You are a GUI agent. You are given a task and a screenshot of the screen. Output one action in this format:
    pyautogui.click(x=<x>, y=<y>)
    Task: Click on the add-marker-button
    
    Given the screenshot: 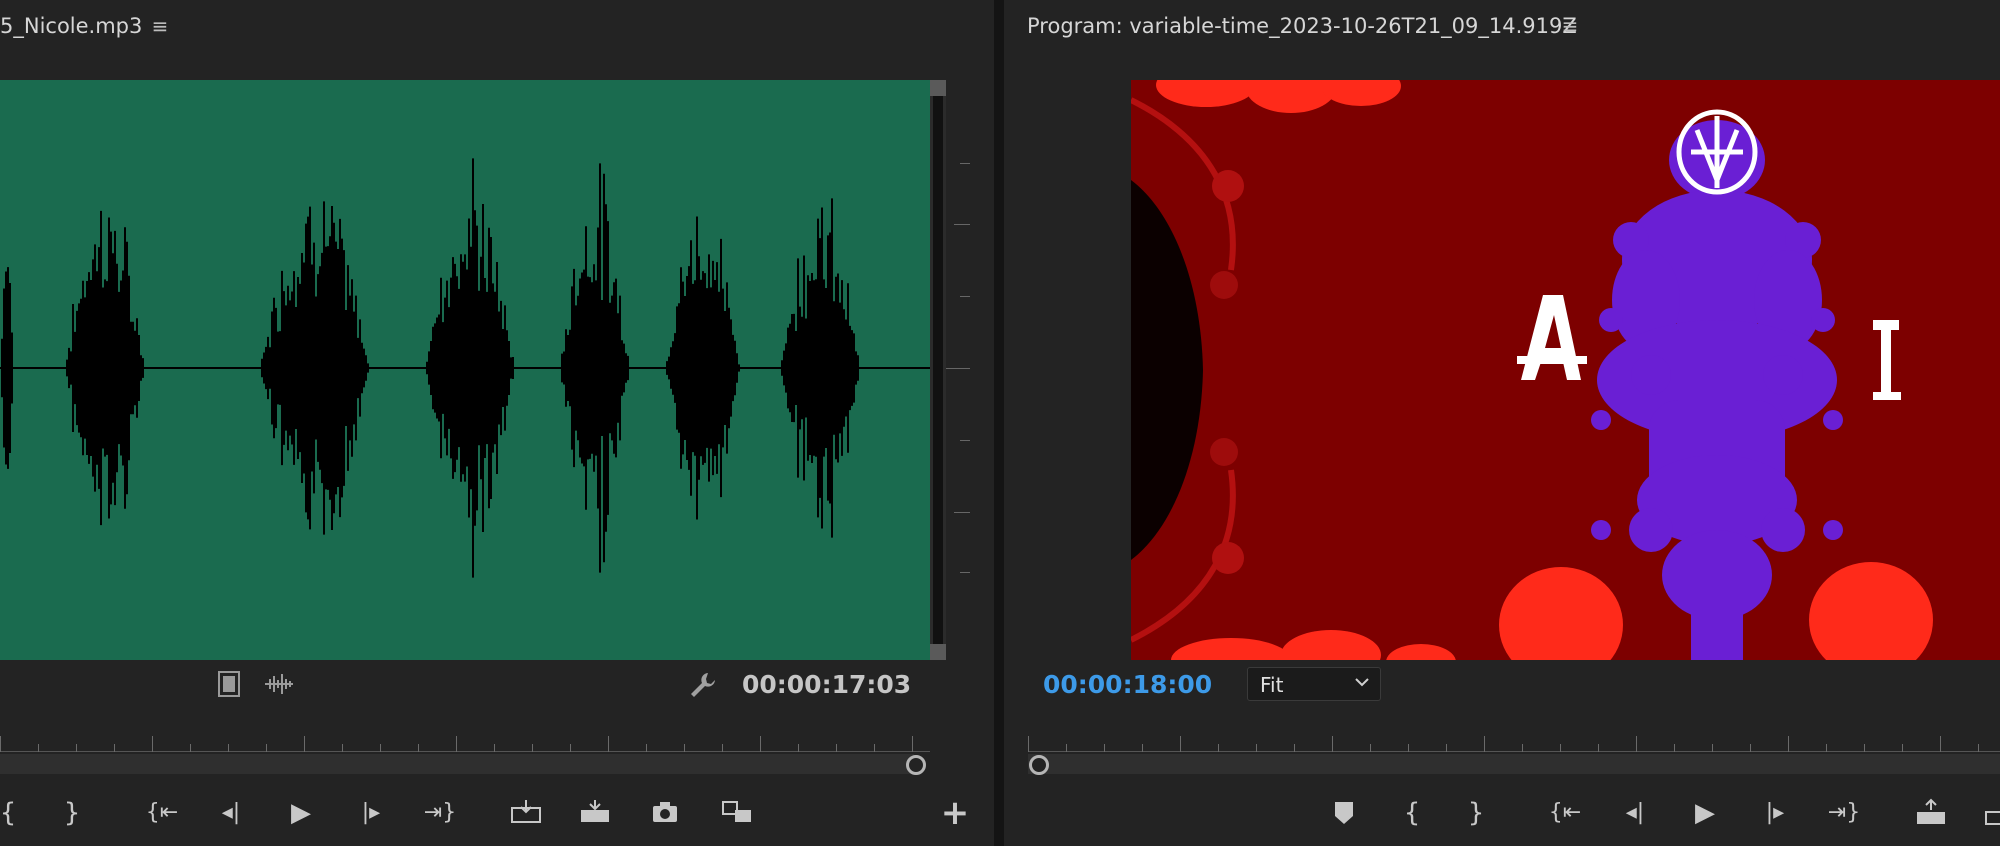 What is the action you would take?
    pyautogui.click(x=1346, y=813)
    